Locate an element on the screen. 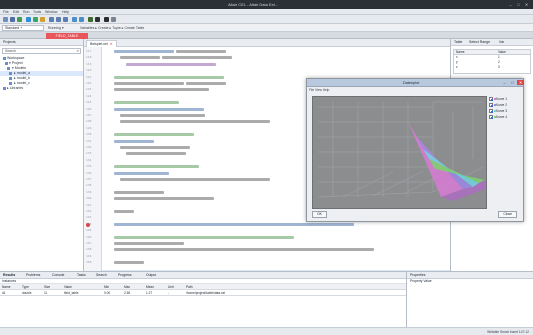  paste-icon is located at coordinates (65, 19).